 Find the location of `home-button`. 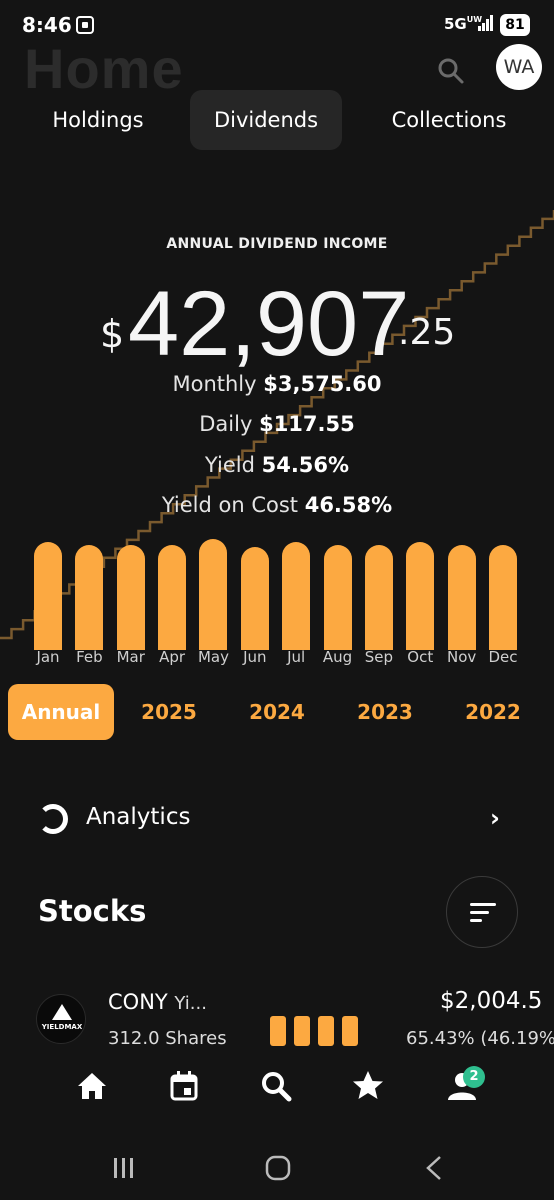

home-button is located at coordinates (278, 1168).